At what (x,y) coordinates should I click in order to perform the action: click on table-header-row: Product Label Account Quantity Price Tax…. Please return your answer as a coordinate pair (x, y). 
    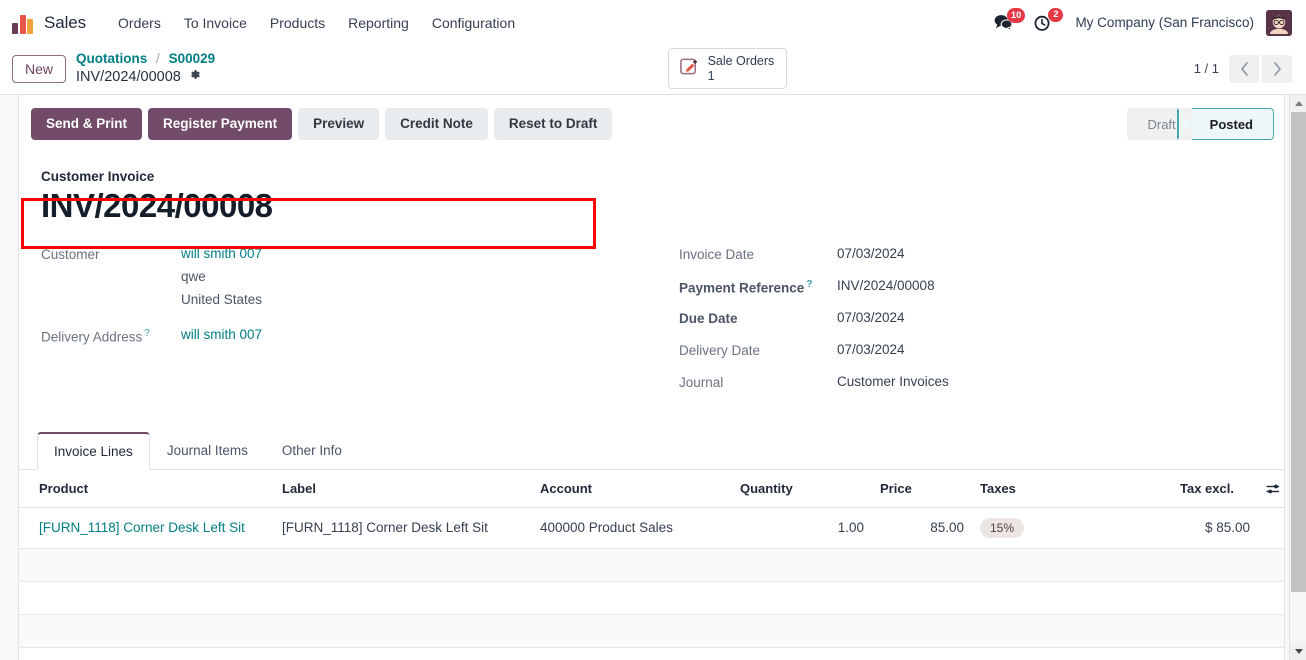
    Looking at the image, I should click on (651, 489).